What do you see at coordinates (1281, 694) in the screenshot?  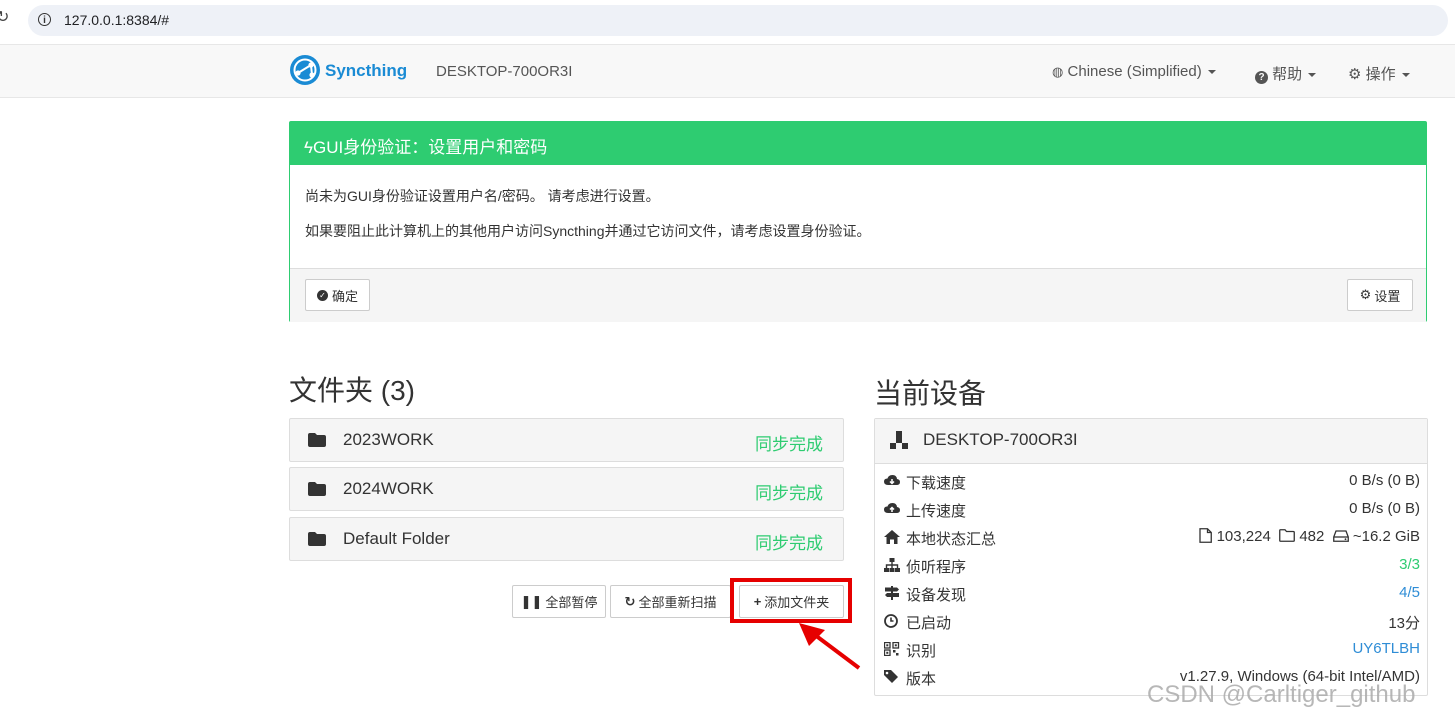 I see `watermark: CSDN @Carltiger_github` at bounding box center [1281, 694].